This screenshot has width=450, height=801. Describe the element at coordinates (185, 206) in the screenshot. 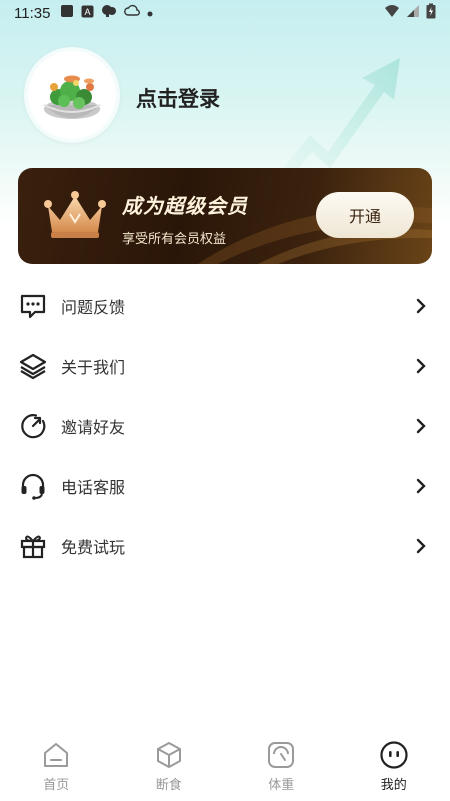

I see `vip-title: 成为超级会员` at that location.